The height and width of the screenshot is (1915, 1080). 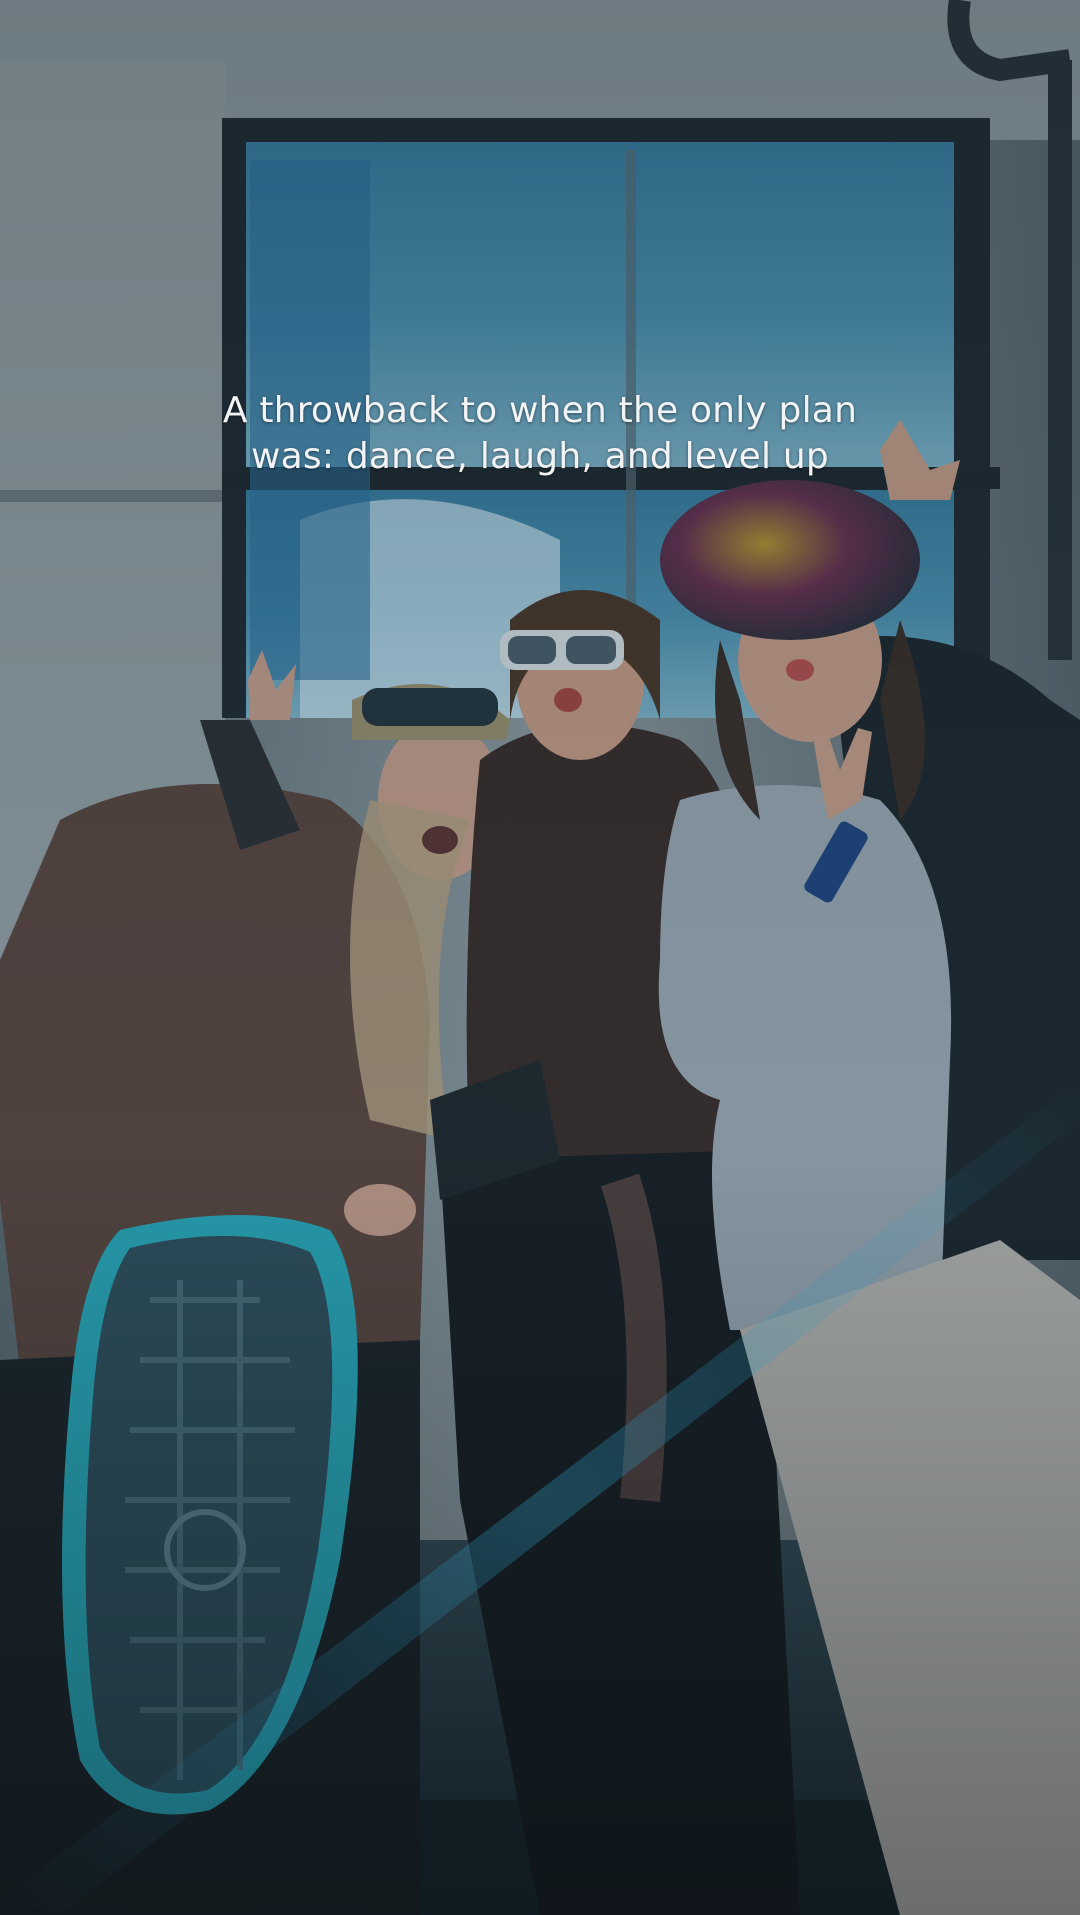 I want to click on caption-line-1: A throwback to when the only plan, so click(x=540, y=410).